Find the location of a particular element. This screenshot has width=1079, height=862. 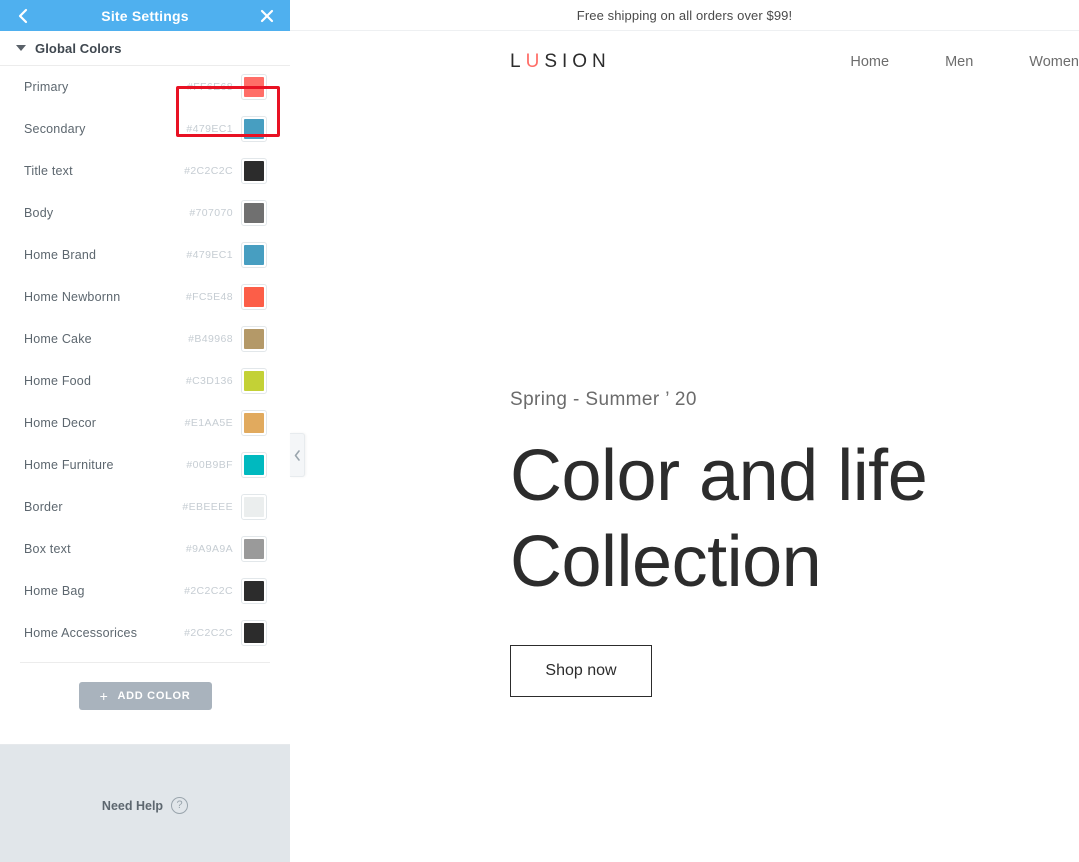

add-color-row: + ADD COLOR is located at coordinates (145, 686).